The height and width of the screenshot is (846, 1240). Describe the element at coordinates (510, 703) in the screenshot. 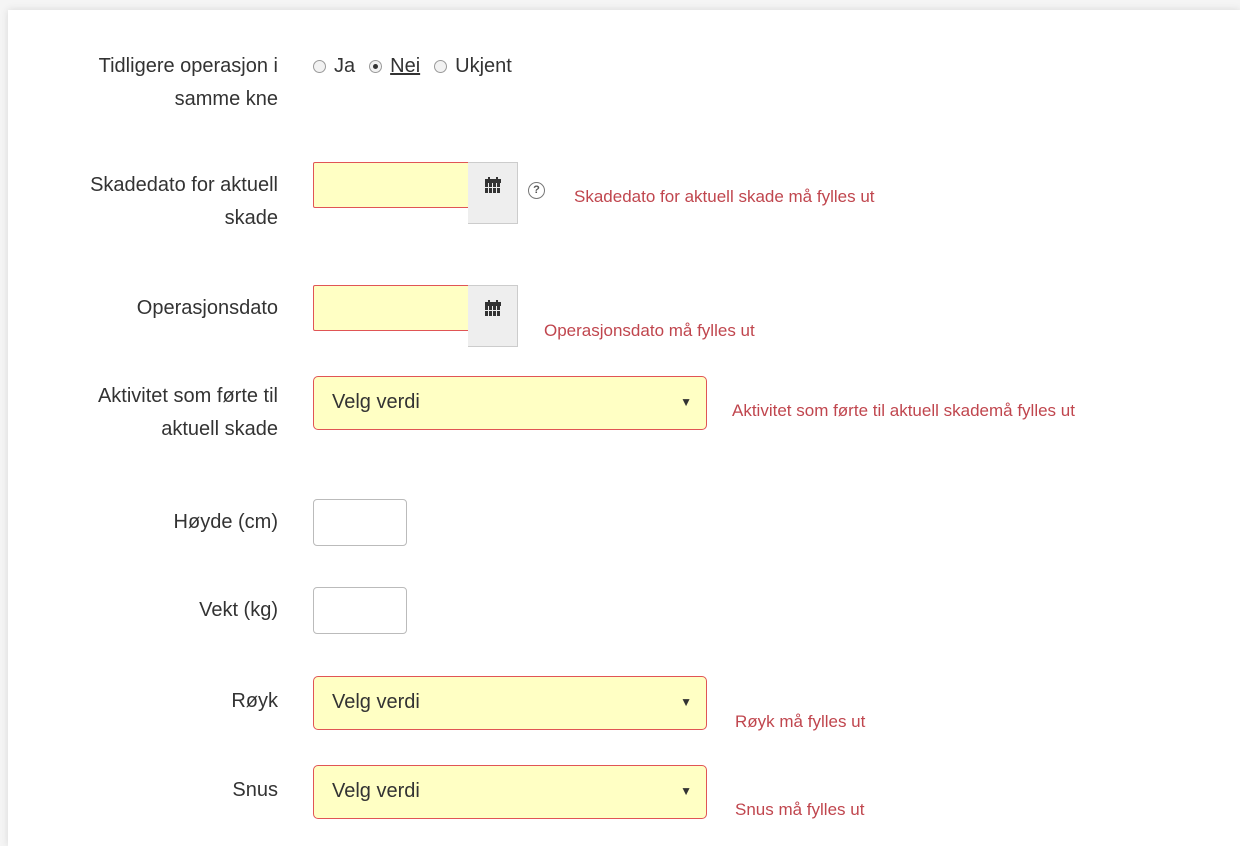

I see `smoking-select: Velg verdi ▼` at that location.